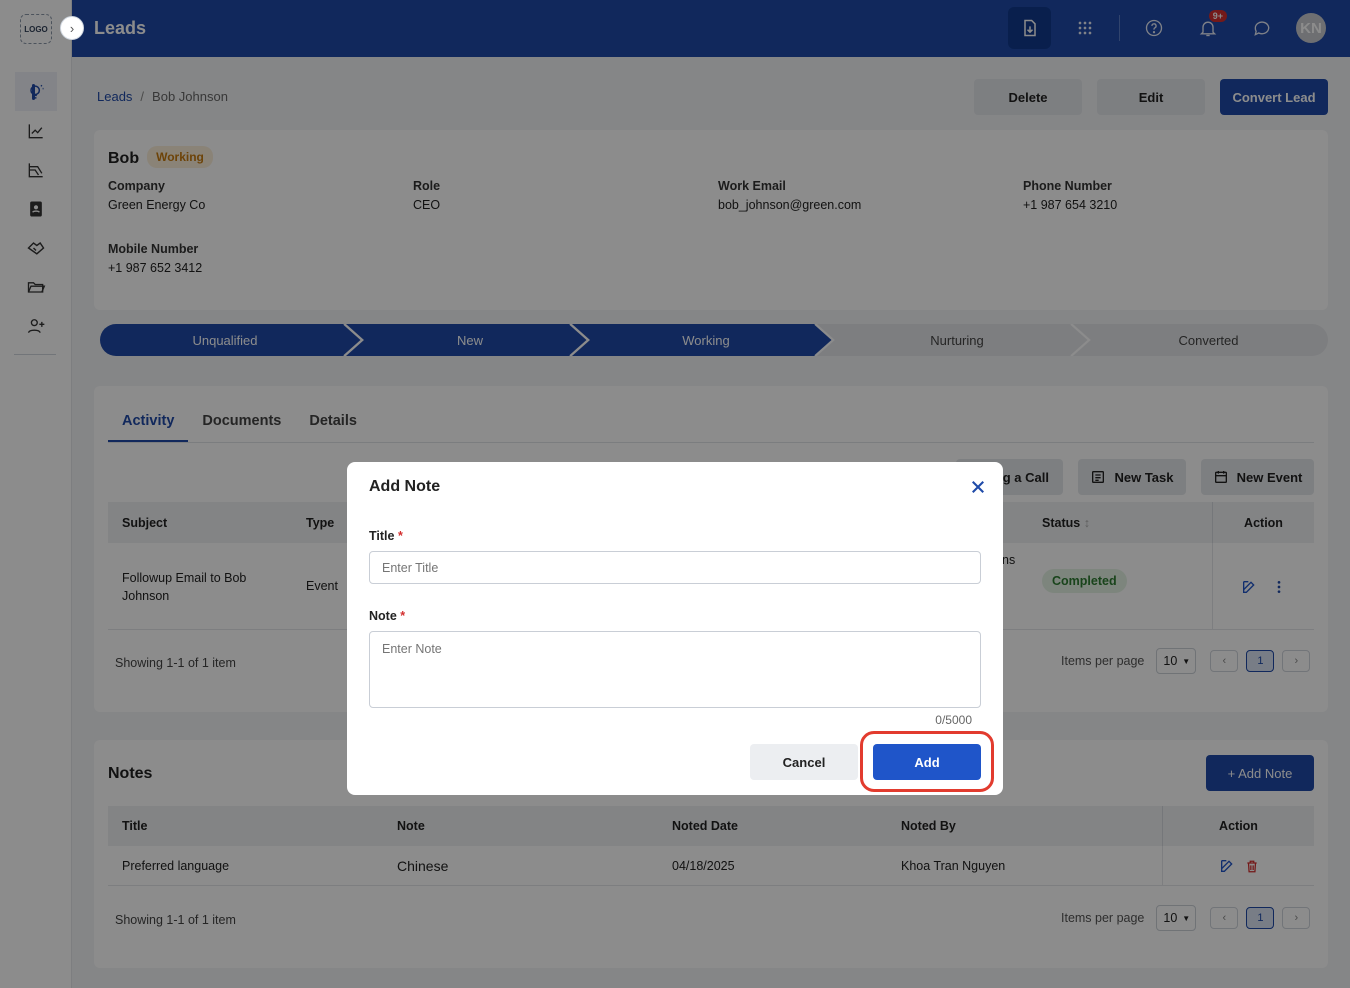  What do you see at coordinates (978, 487) in the screenshot?
I see `close-icon` at bounding box center [978, 487].